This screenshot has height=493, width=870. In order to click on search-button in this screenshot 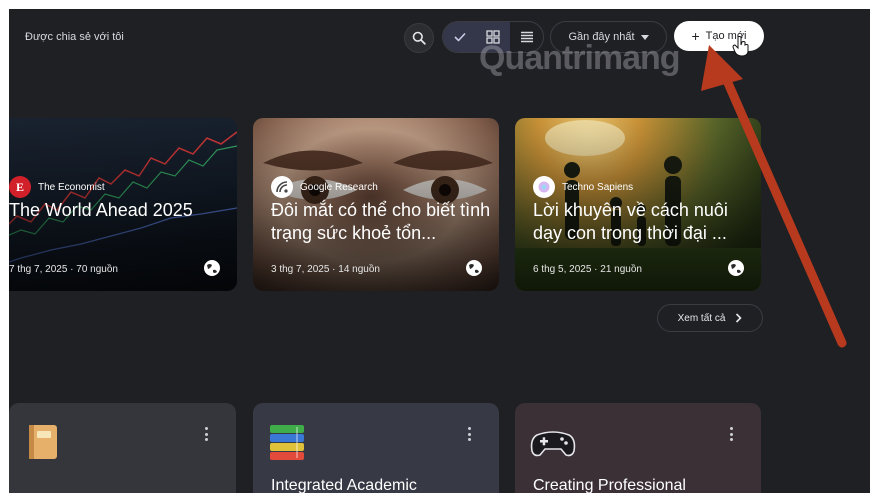, I will do `click(419, 38)`.